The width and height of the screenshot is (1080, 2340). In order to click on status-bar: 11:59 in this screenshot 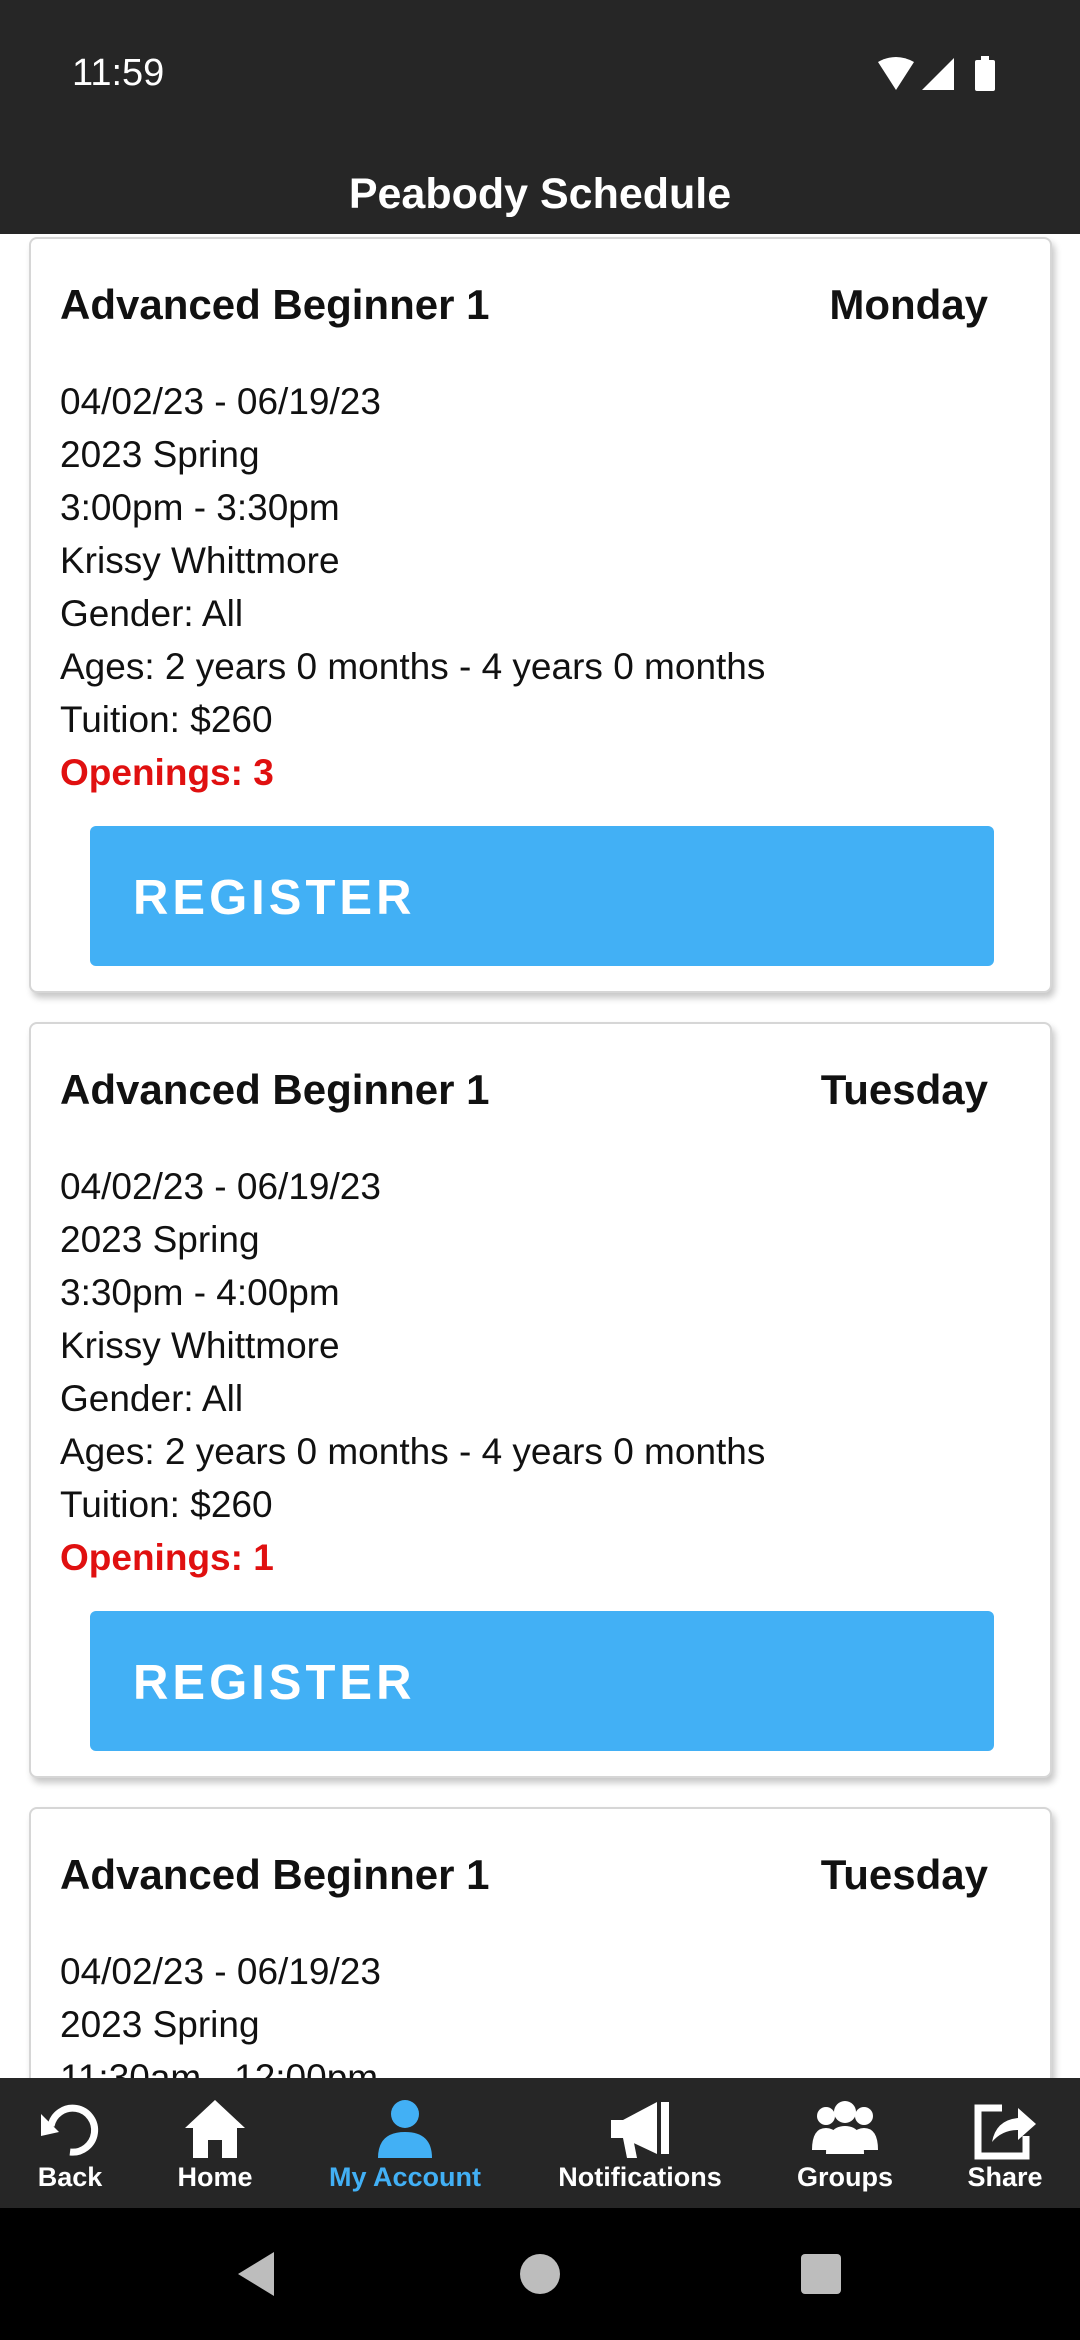, I will do `click(540, 75)`.